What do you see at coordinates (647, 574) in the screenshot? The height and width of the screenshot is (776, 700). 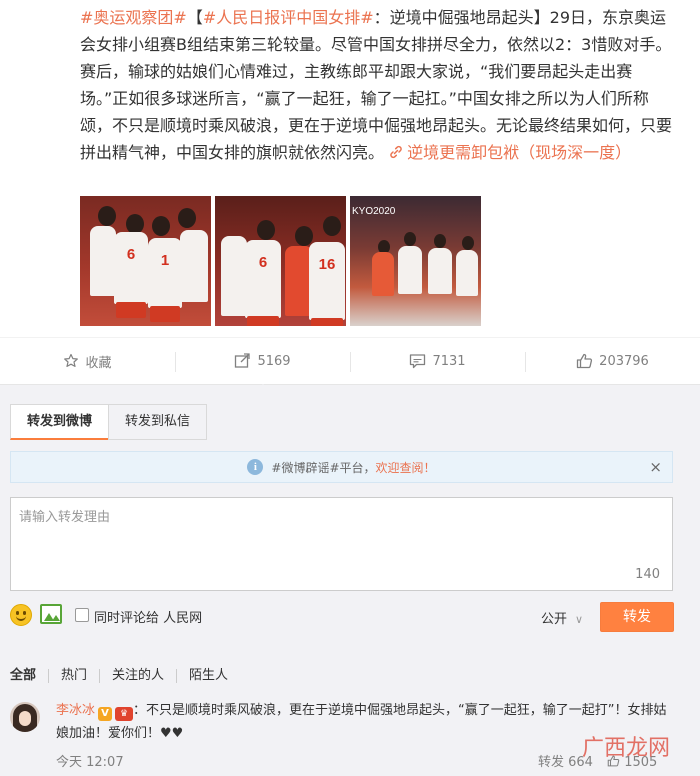 I see `char-counter: 140` at bounding box center [647, 574].